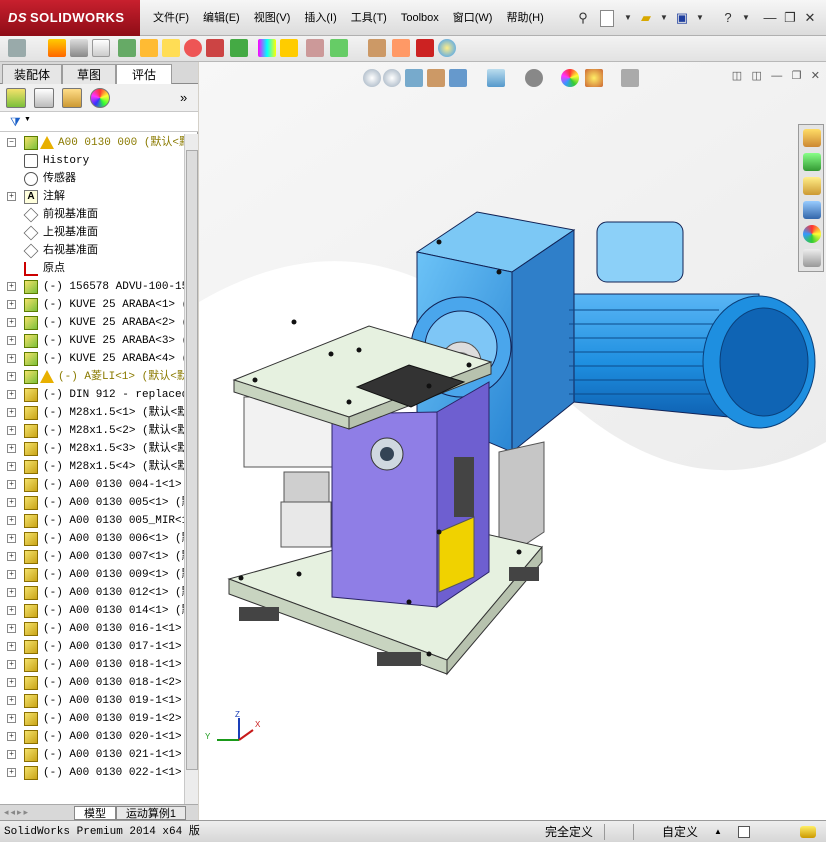  Describe the element at coordinates (99, 122) in the screenshot. I see `tree-filter: ⧩ ▼` at that location.